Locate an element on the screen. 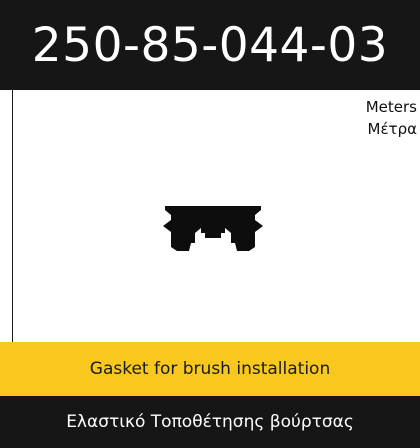 Image resolution: width=420 pixels, height=448 pixels. unit-label-gr: Μέτρα is located at coordinates (392, 129).